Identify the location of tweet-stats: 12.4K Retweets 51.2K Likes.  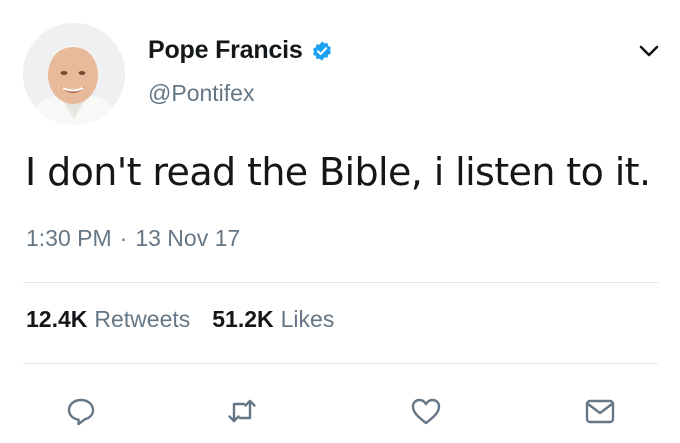
(180, 319).